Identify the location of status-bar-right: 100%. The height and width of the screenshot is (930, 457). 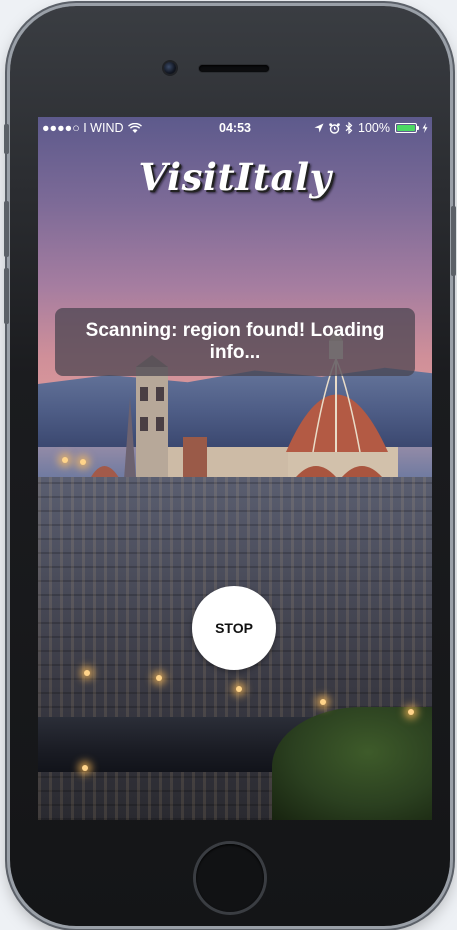
(371, 128).